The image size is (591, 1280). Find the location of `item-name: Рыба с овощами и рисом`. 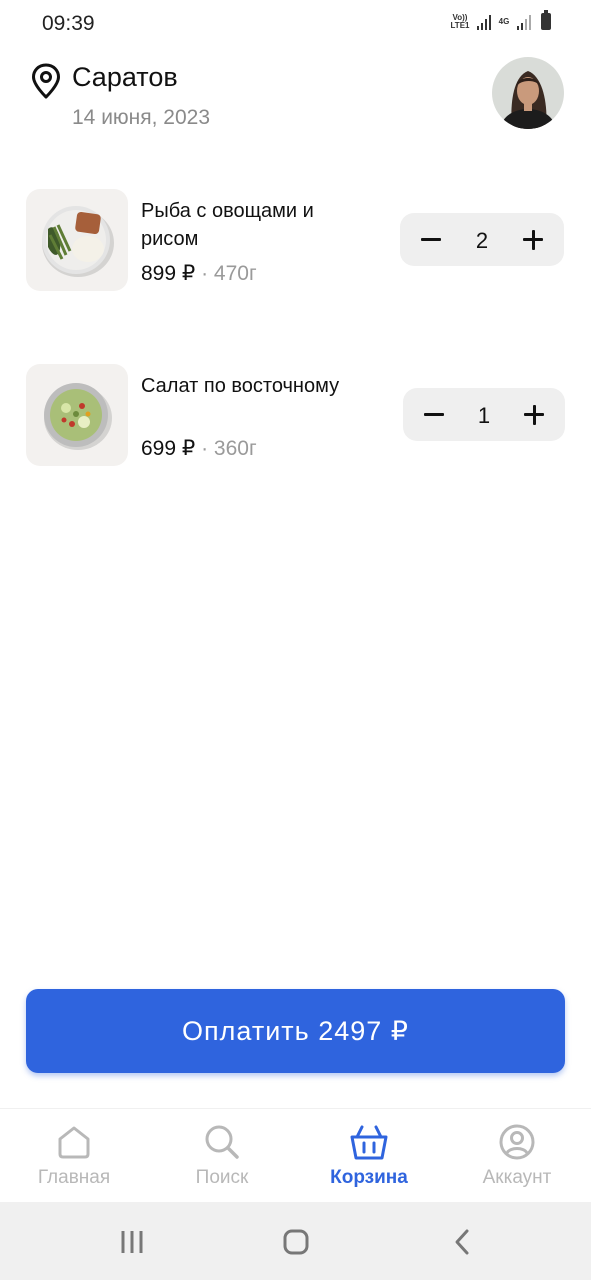

item-name: Рыба с овощами и рисом is located at coordinates (227, 225).